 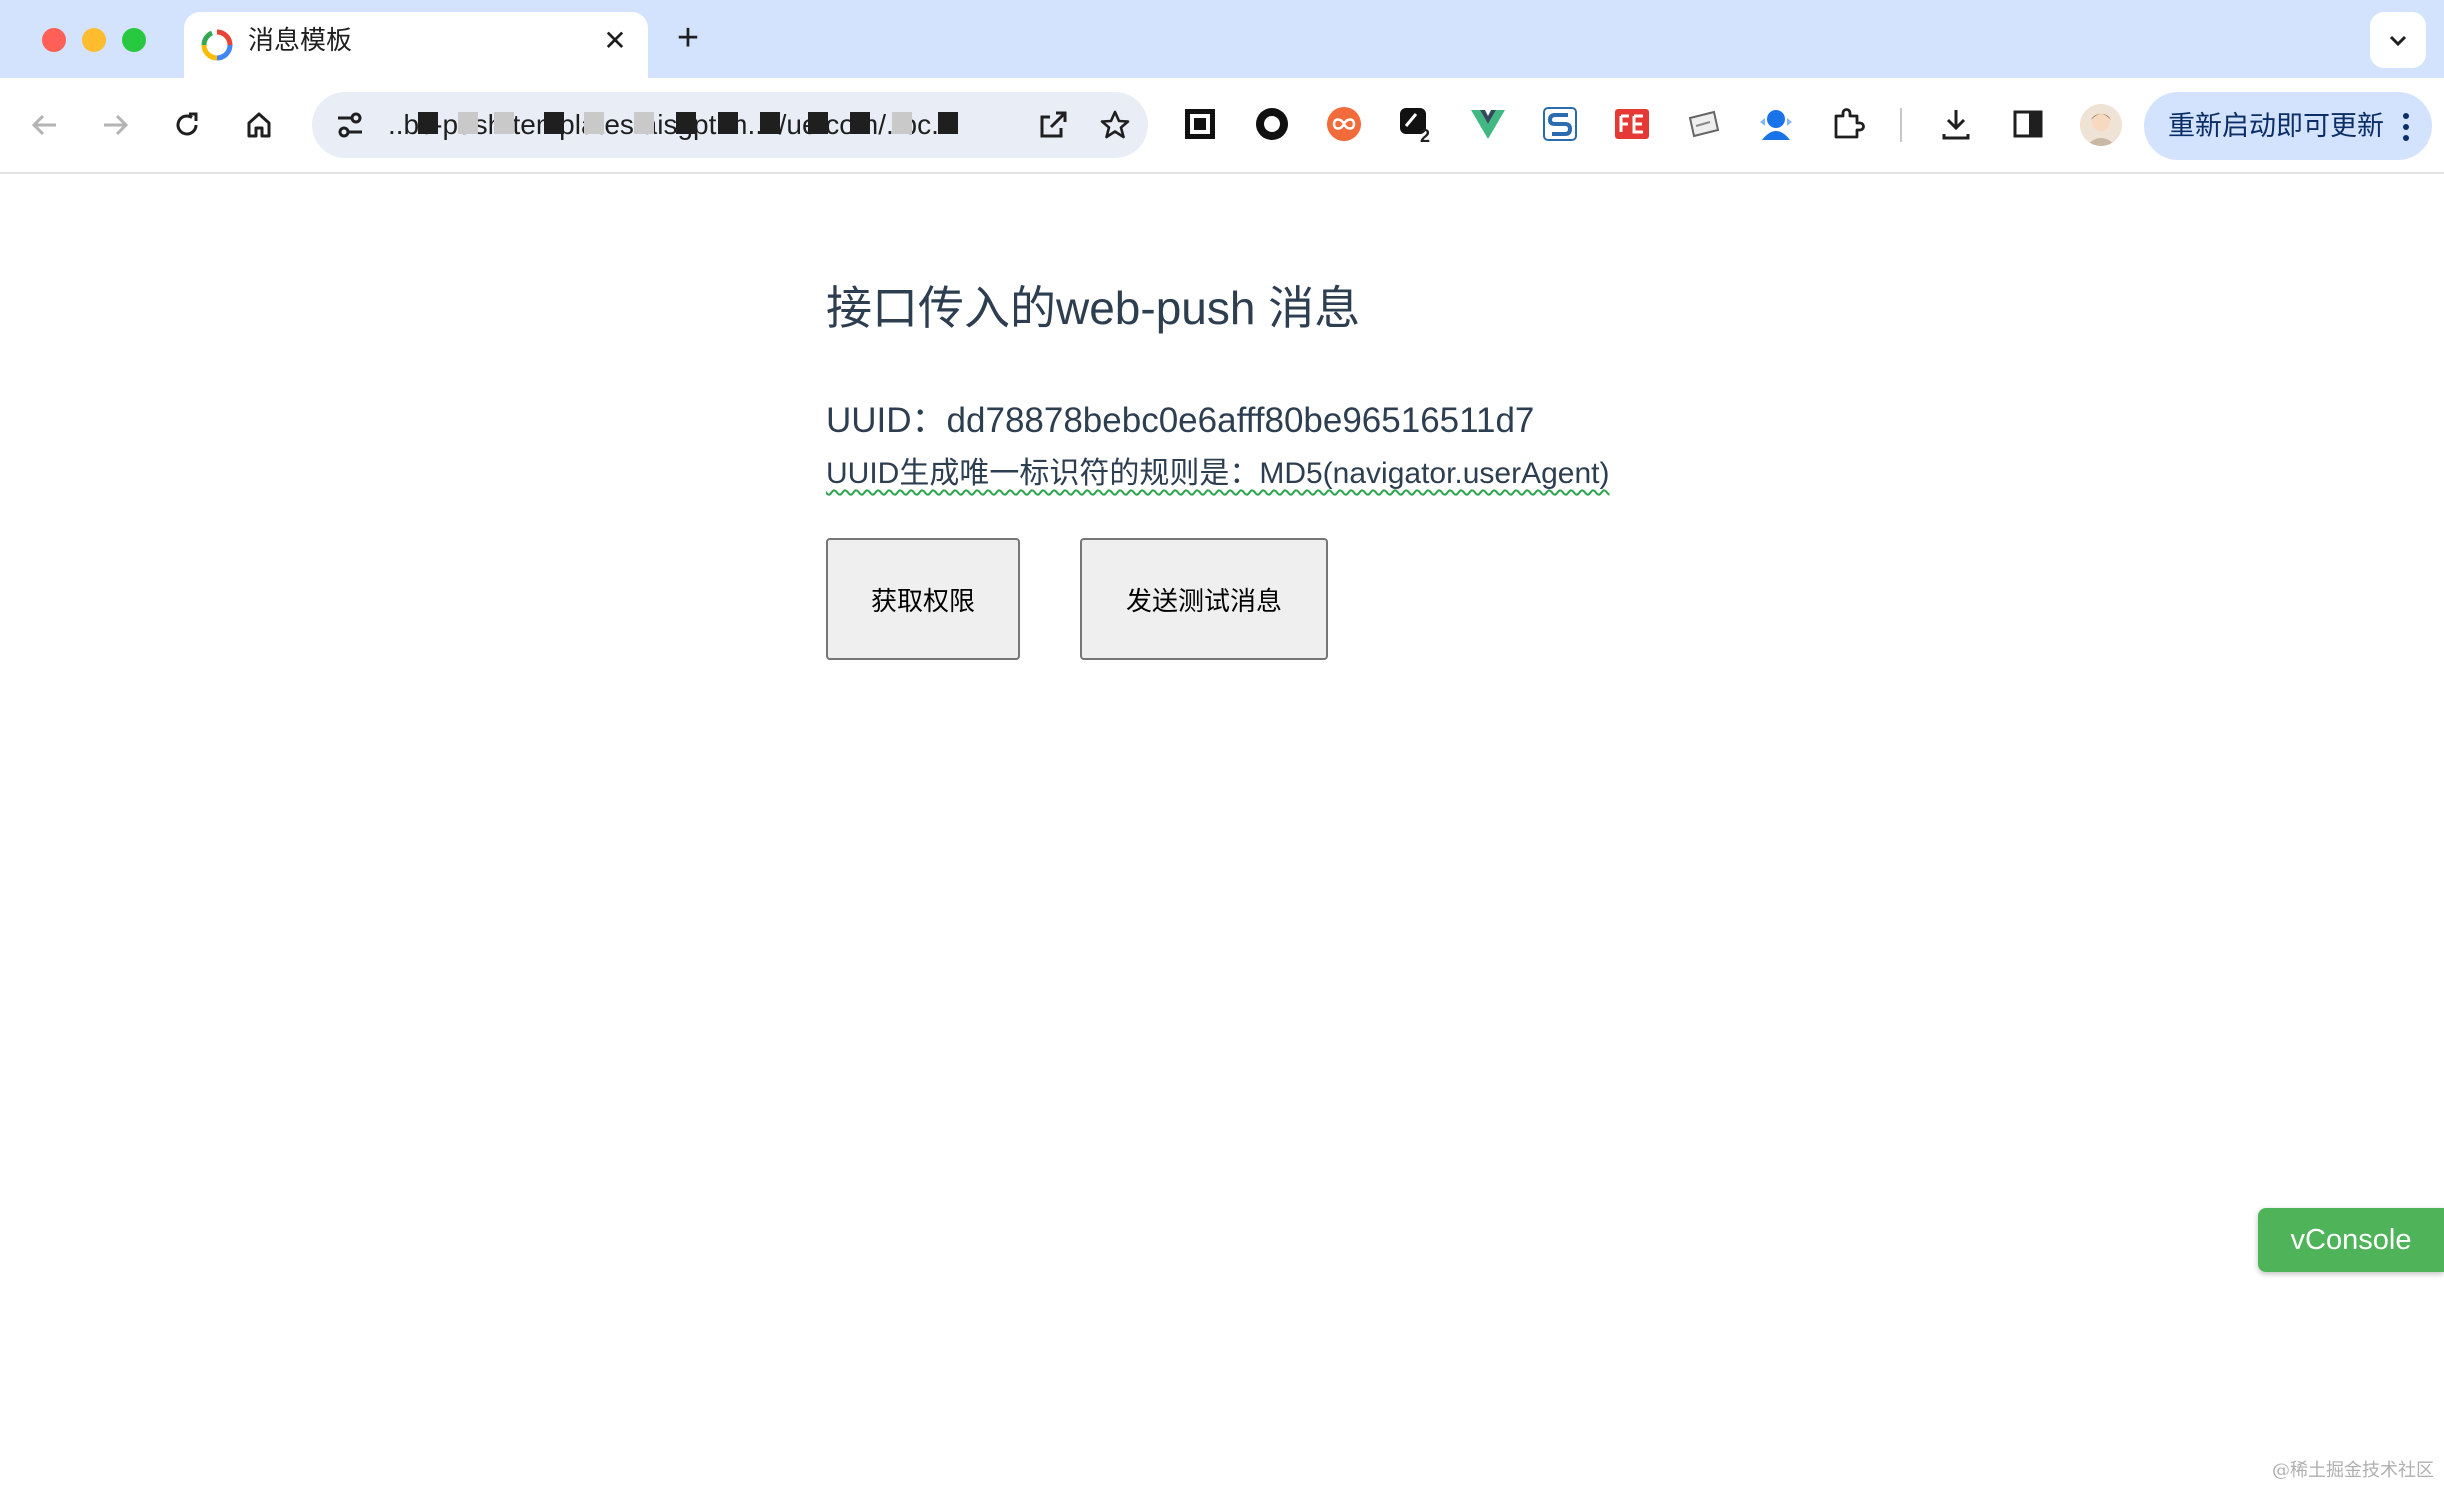 I want to click on qr-extension-icon, so click(x=1200, y=124).